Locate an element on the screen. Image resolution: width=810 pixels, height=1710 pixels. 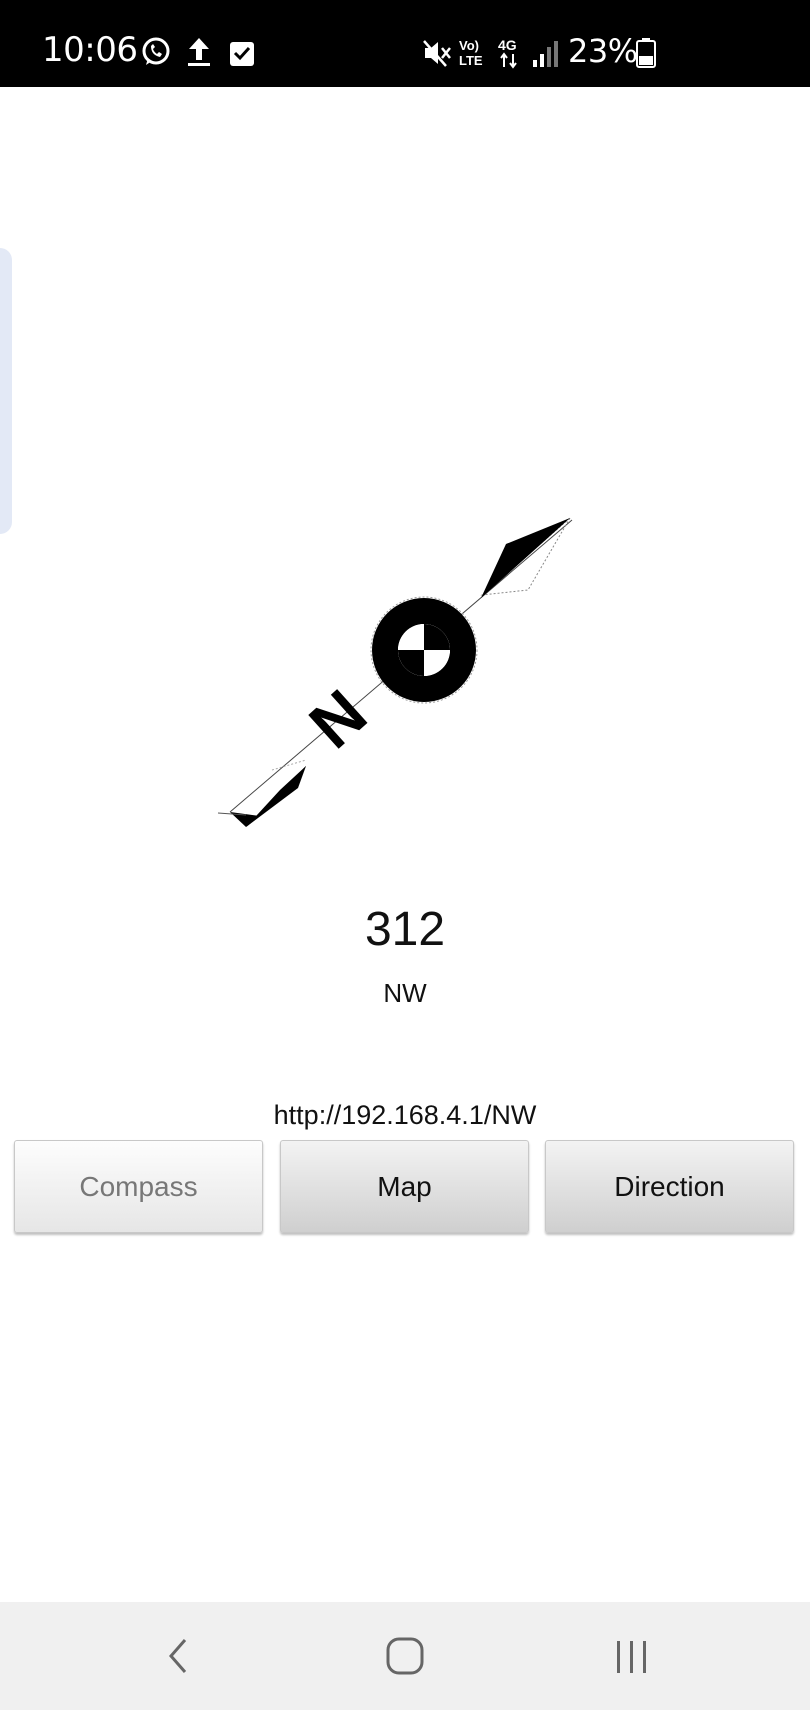
home-icon is located at coordinates (405, 1656).